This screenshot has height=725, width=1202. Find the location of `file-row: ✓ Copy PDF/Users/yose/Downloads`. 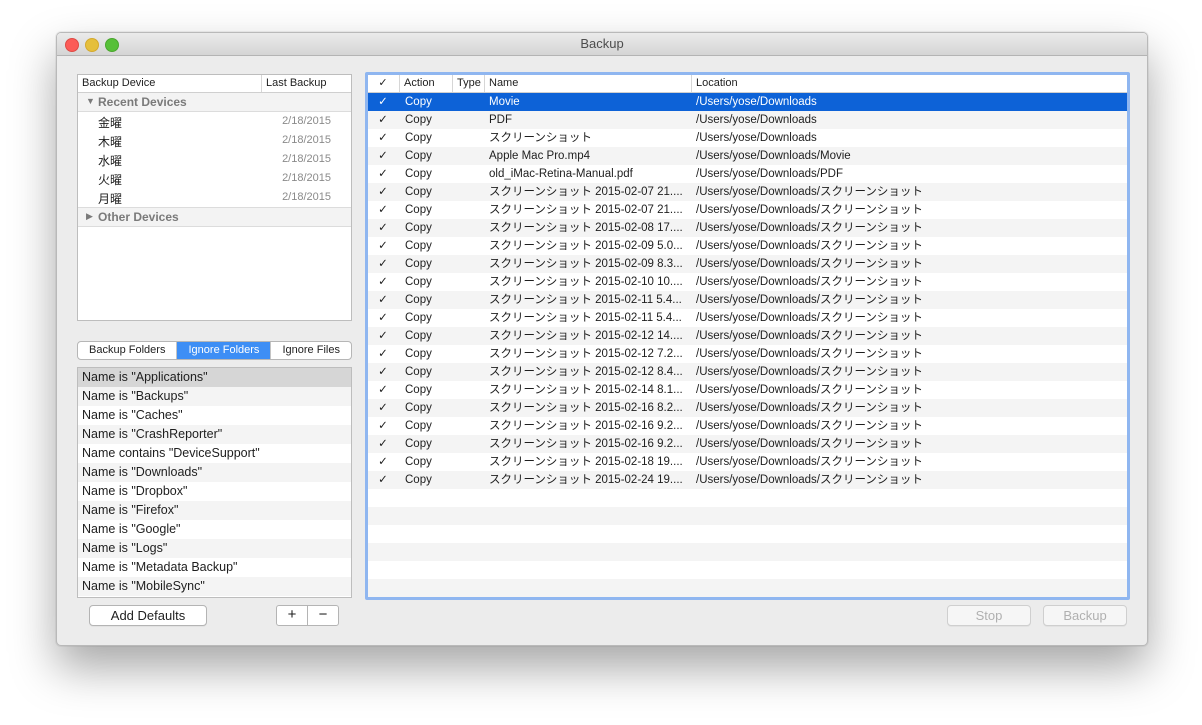

file-row: ✓ Copy PDF/Users/yose/Downloads is located at coordinates (747, 120).